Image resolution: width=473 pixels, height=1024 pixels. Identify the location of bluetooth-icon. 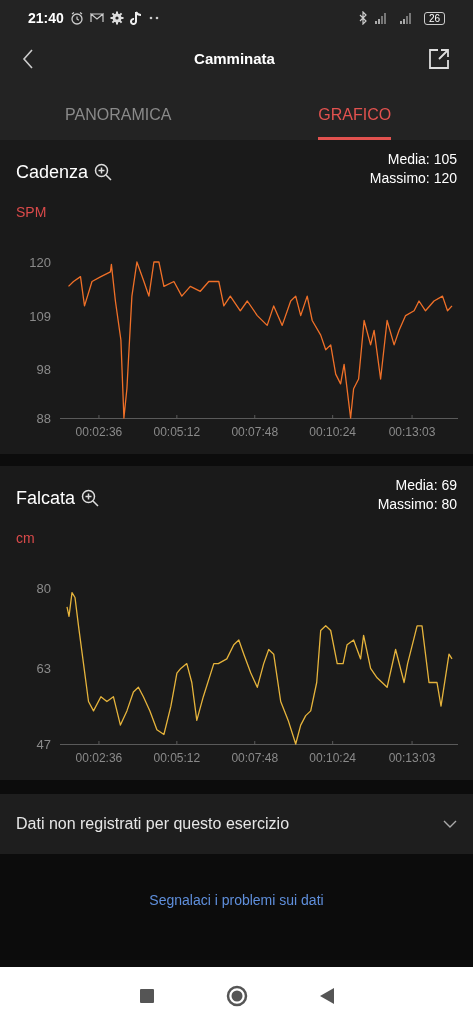
(362, 18).